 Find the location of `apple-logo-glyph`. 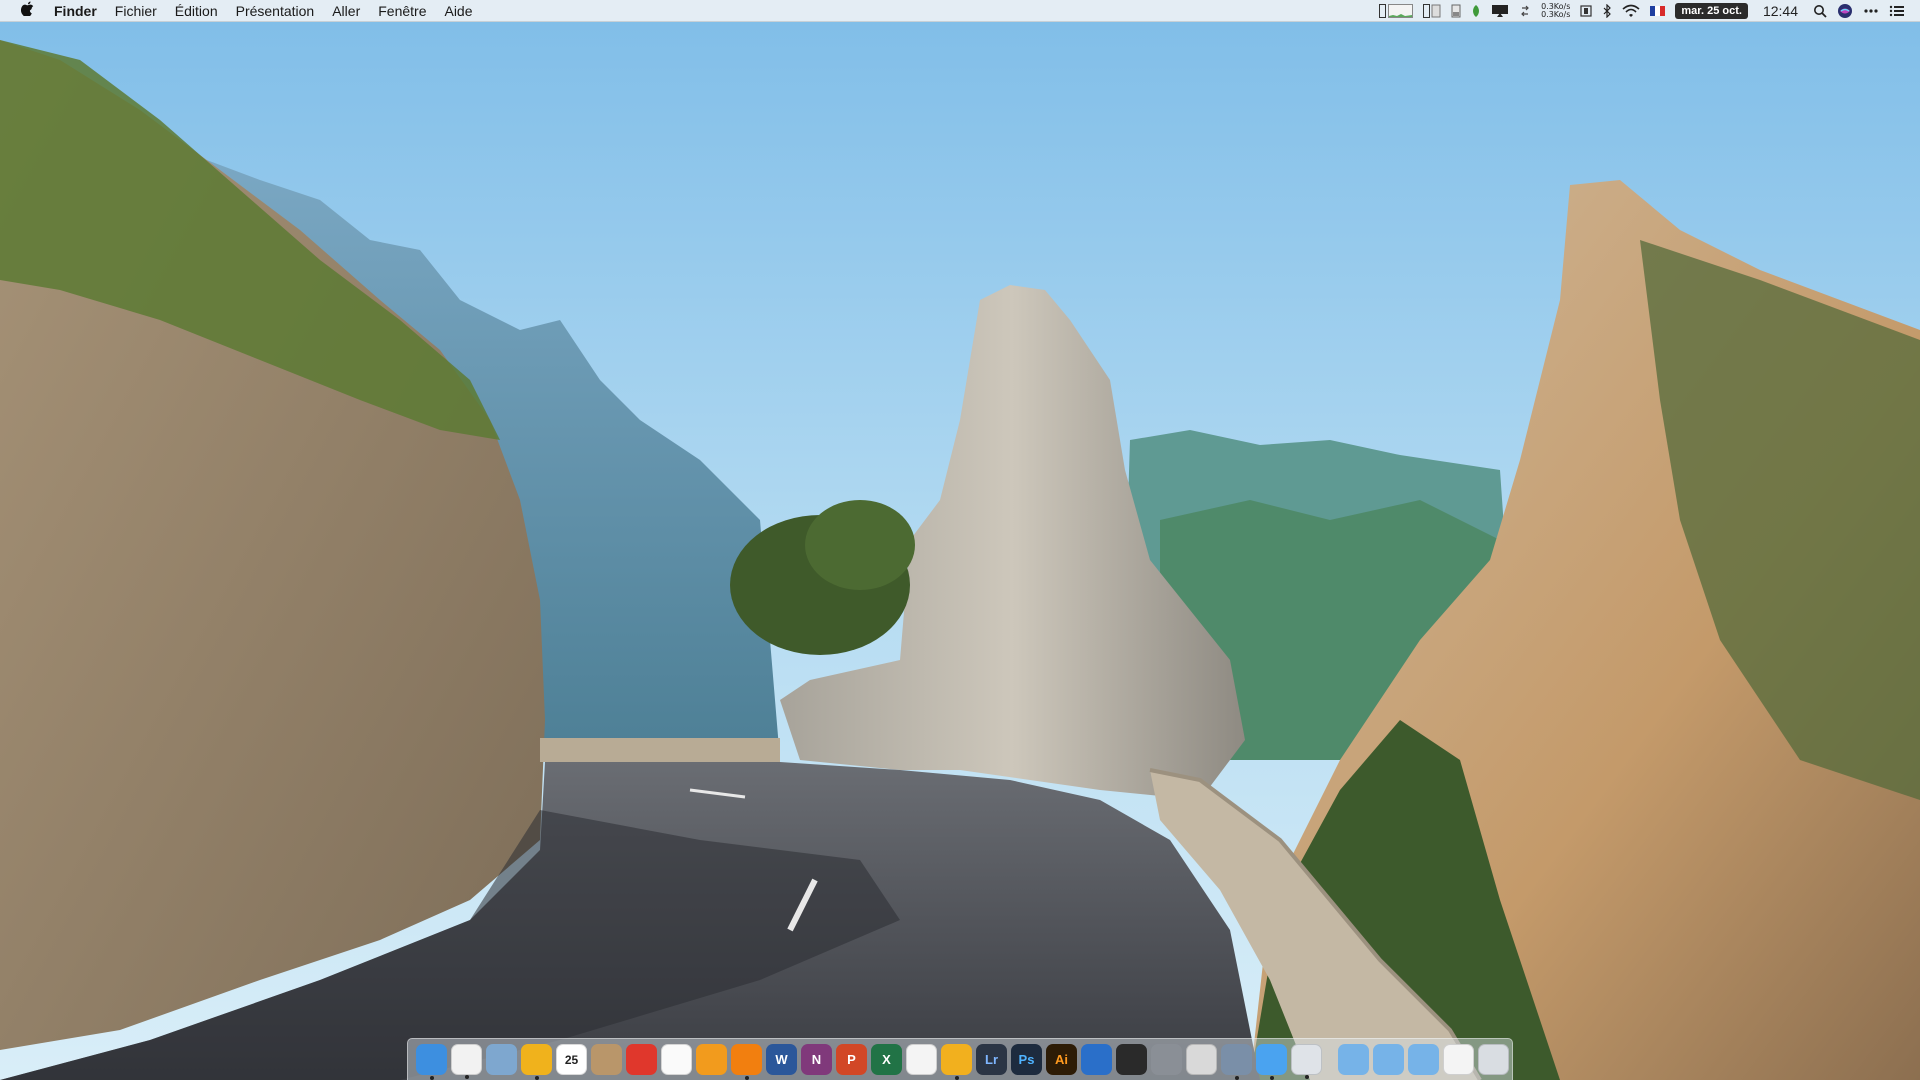

apple-logo-glyph is located at coordinates (26, 9).